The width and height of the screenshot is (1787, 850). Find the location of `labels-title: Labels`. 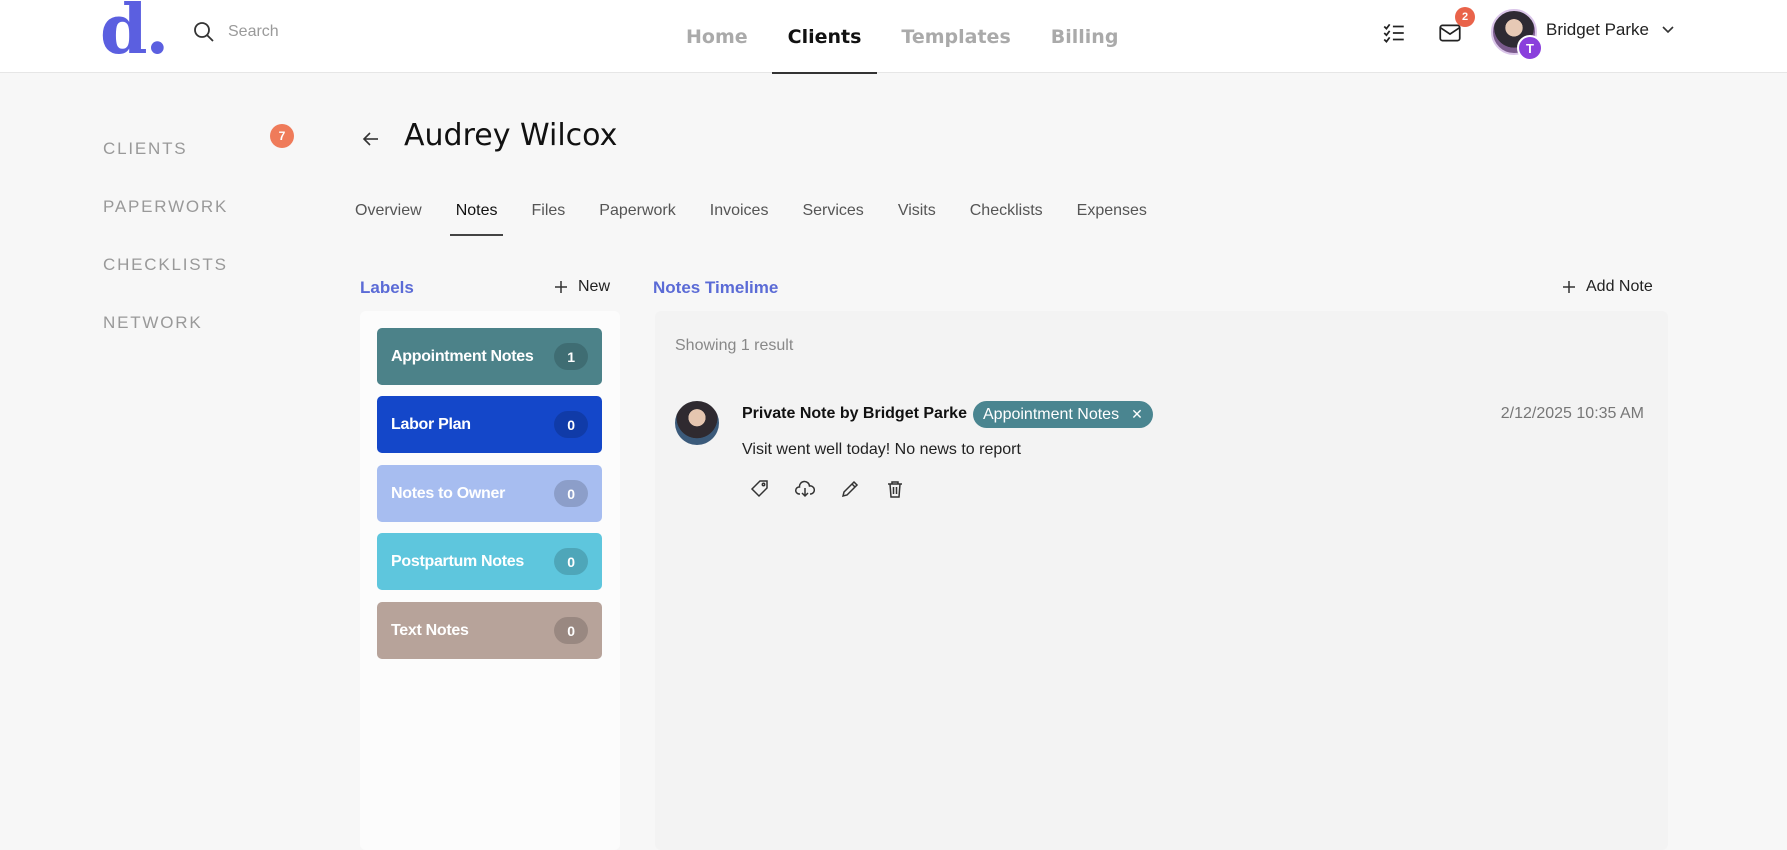

labels-title: Labels is located at coordinates (387, 287).